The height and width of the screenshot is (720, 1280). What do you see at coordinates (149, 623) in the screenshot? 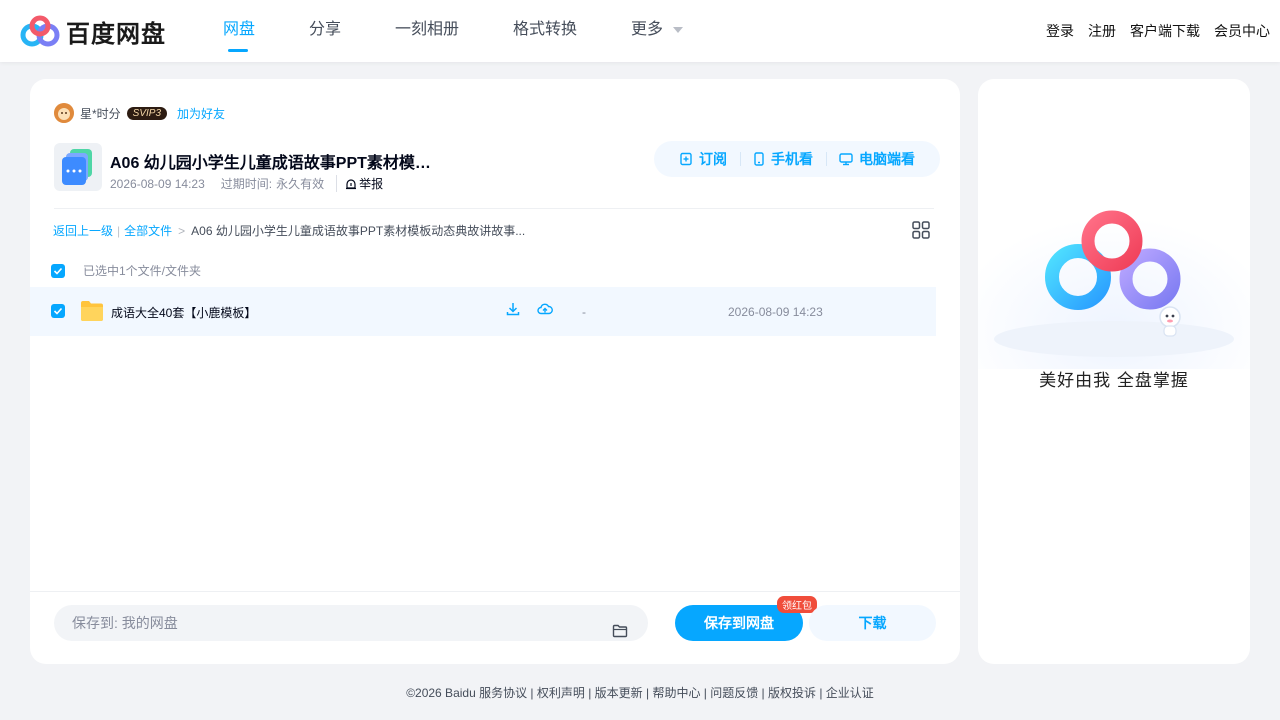
I see `save-to-value: 我的网盘` at bounding box center [149, 623].